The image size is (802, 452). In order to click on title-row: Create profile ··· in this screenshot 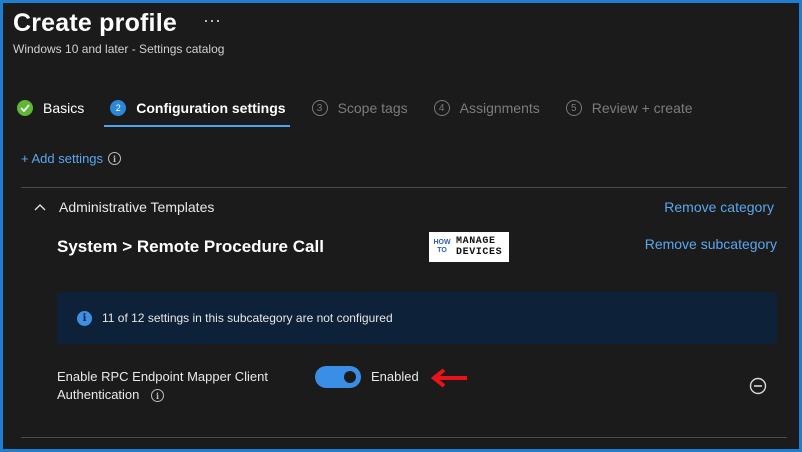, I will do `click(117, 23)`.